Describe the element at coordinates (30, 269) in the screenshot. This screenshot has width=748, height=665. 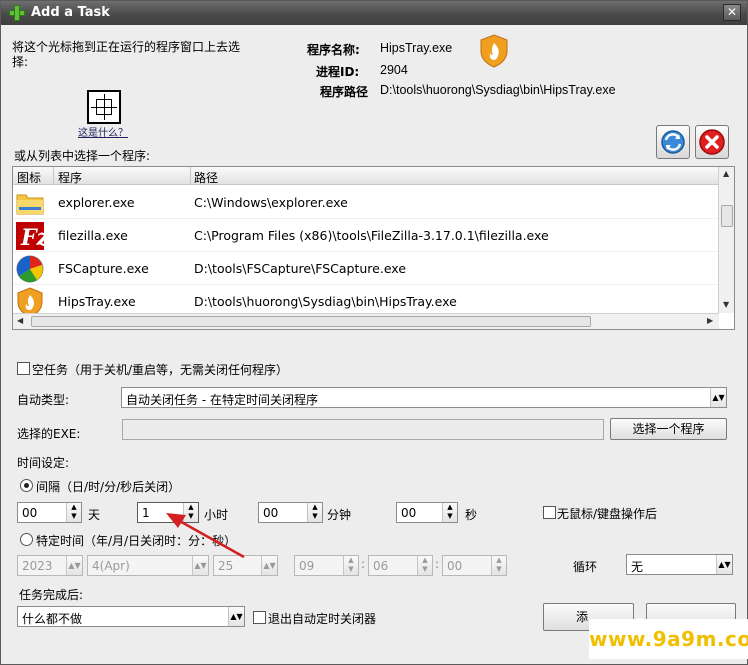
I see `fscapture-icon` at that location.